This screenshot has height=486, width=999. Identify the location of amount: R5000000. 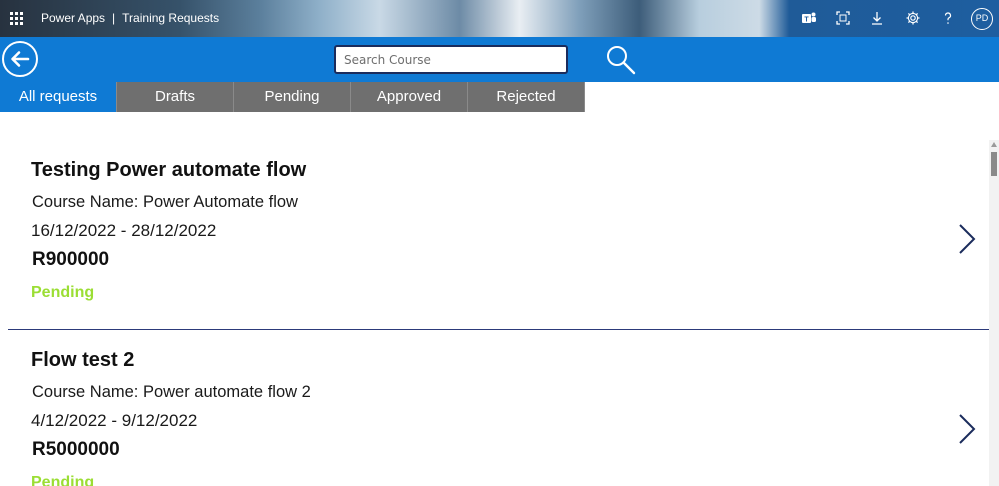
(76, 449).